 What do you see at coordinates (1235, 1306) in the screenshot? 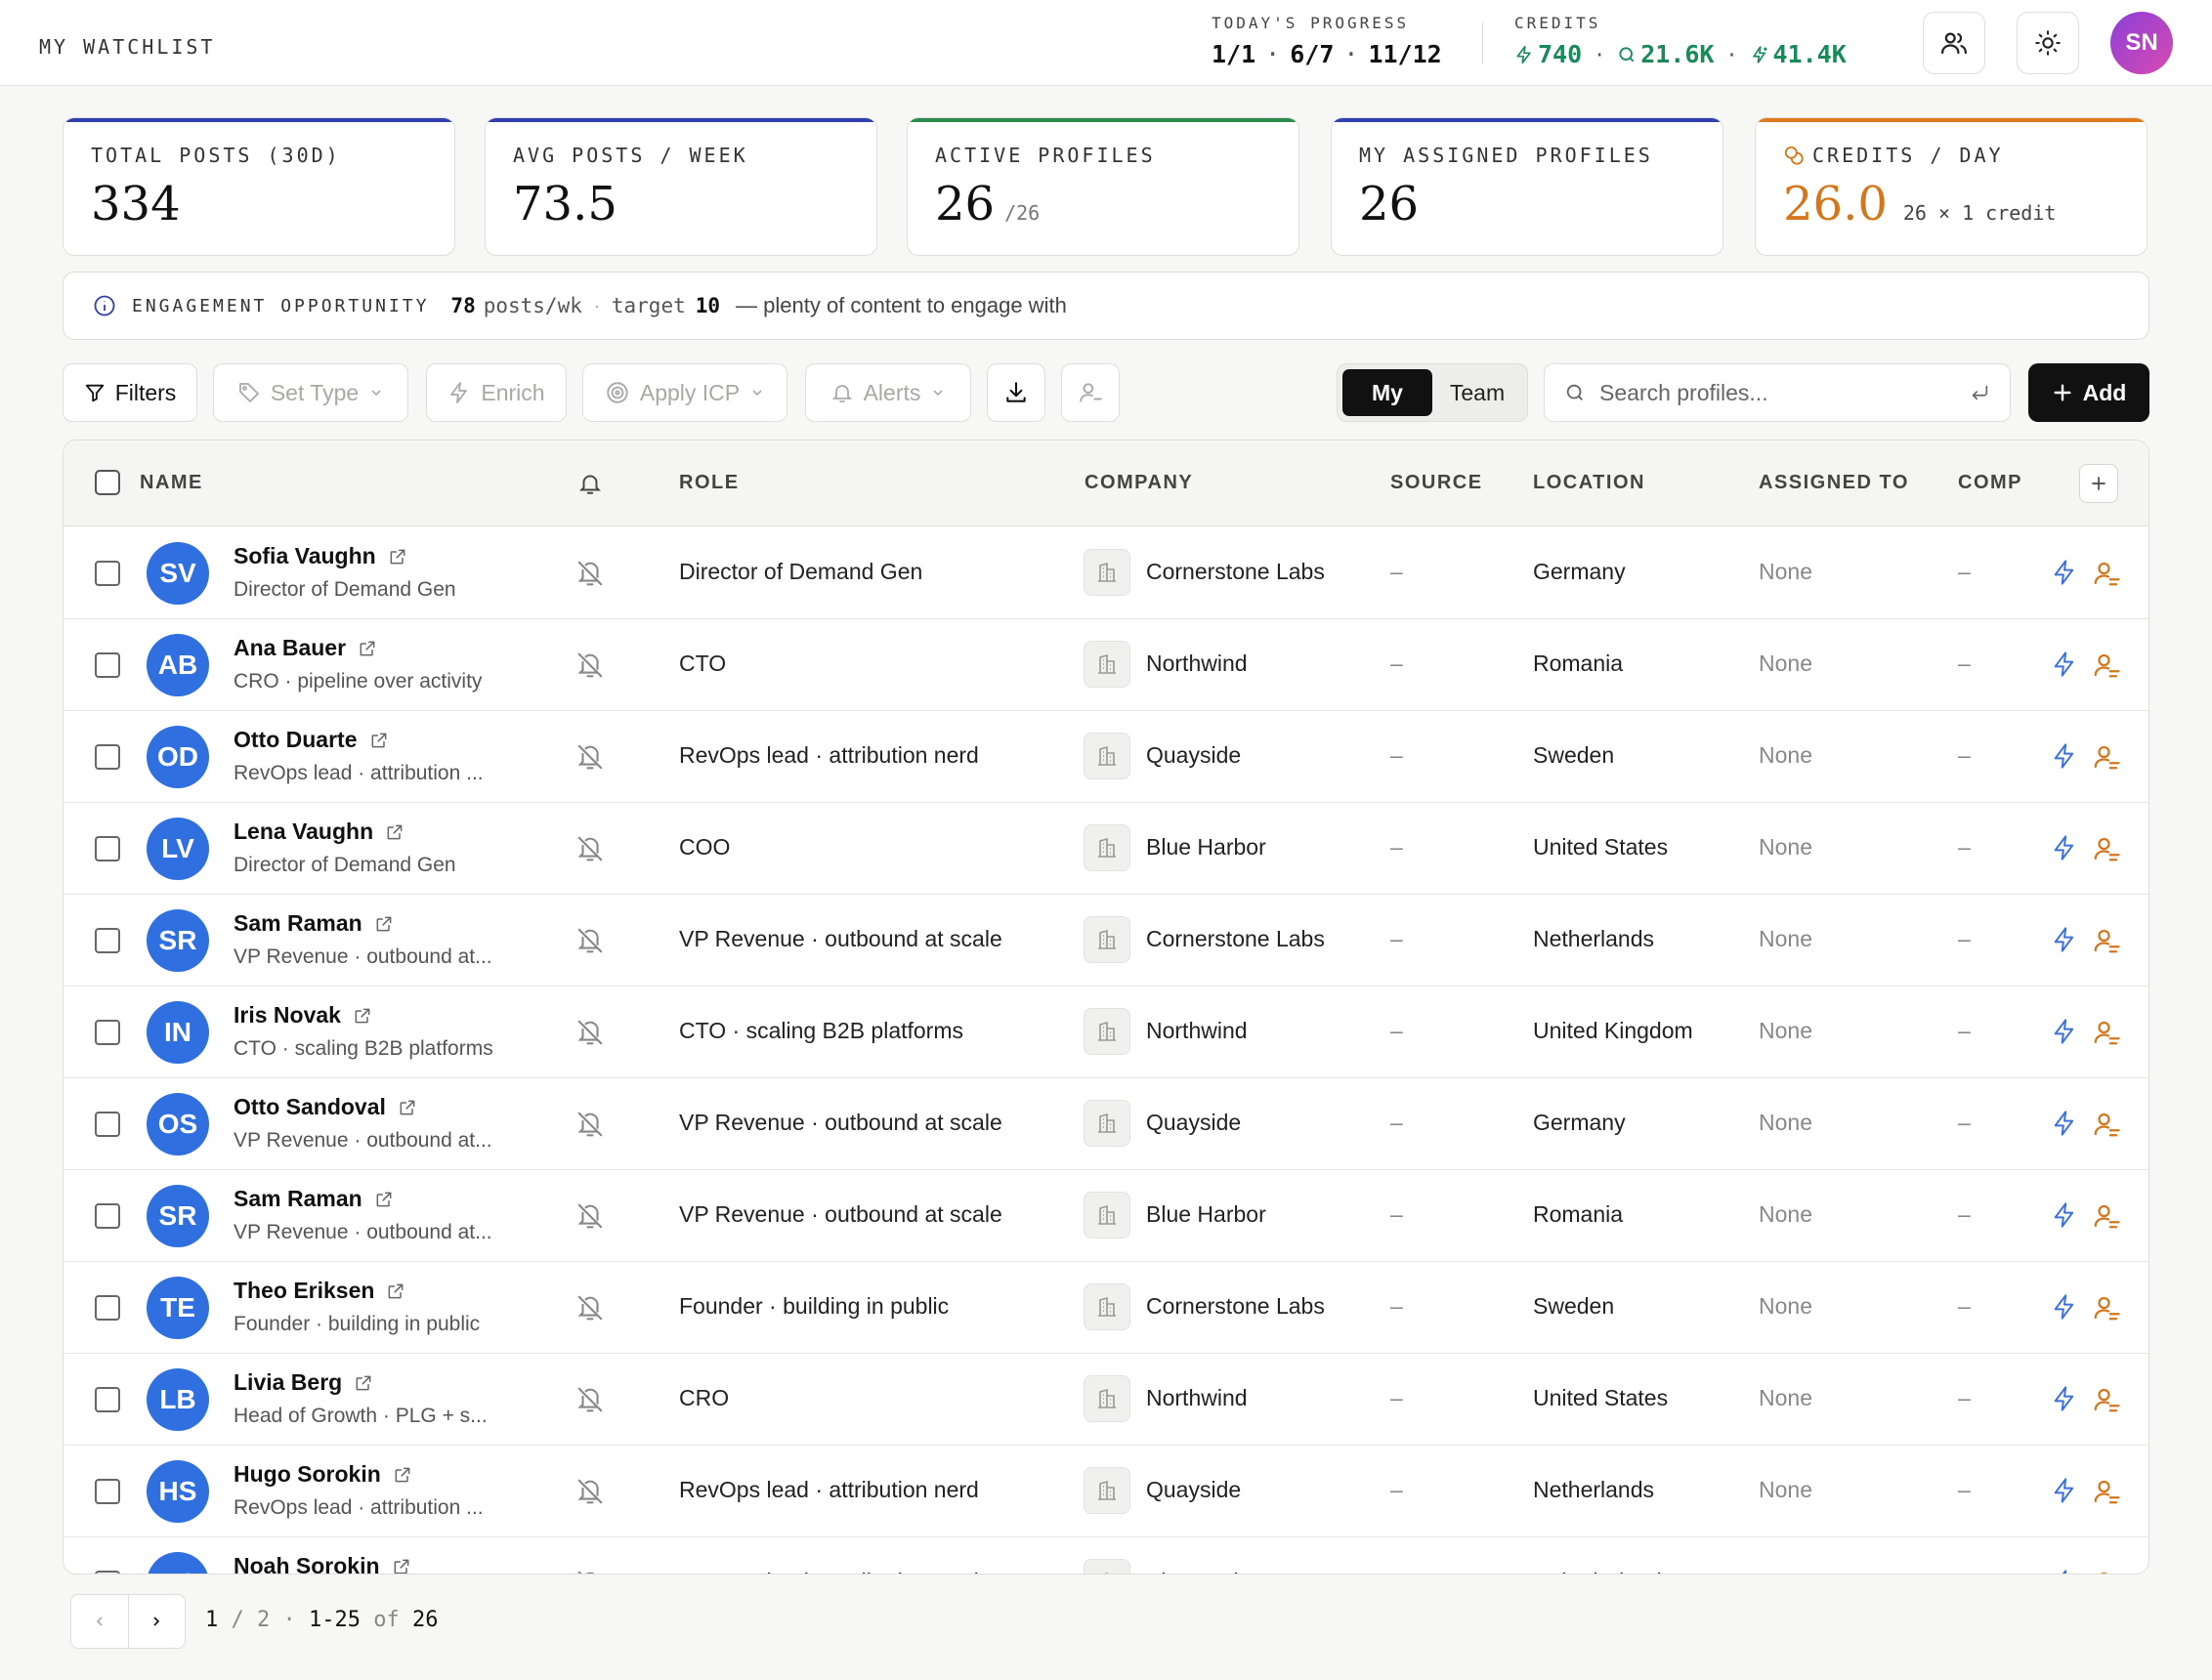
I see `company-cell: Cornerstone Labs` at bounding box center [1235, 1306].